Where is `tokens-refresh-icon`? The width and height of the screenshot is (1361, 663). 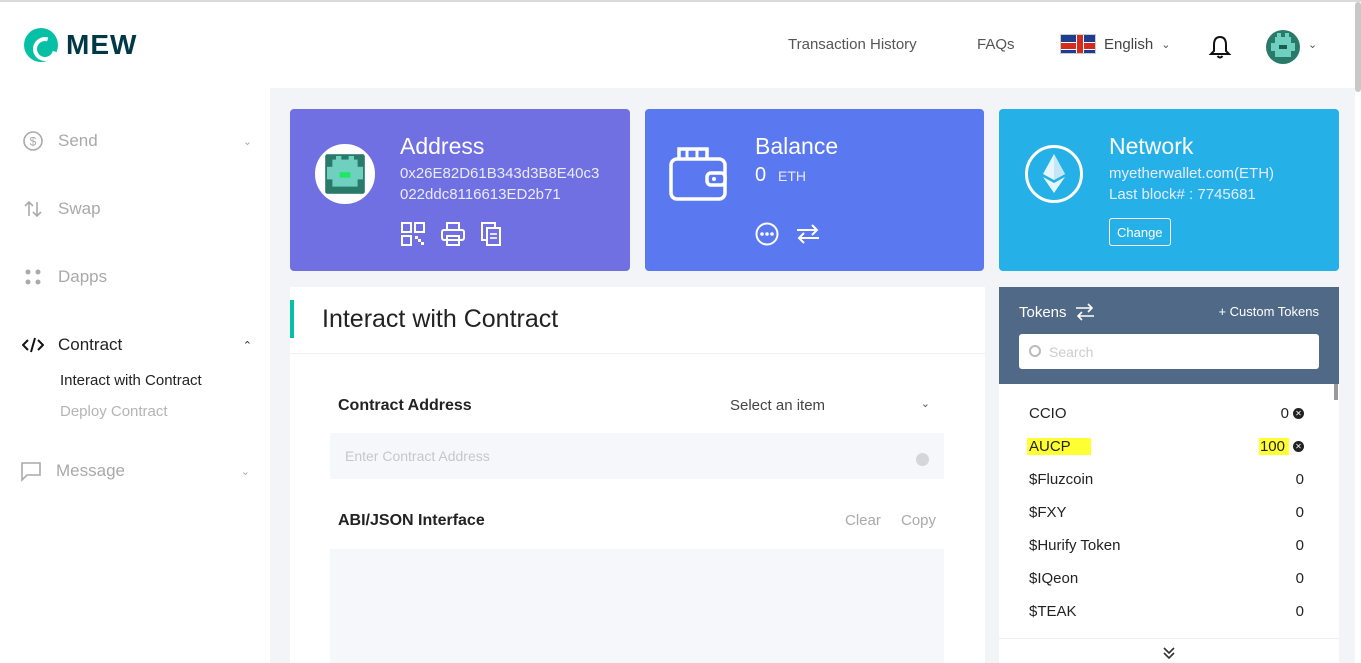 tokens-refresh-icon is located at coordinates (1085, 312).